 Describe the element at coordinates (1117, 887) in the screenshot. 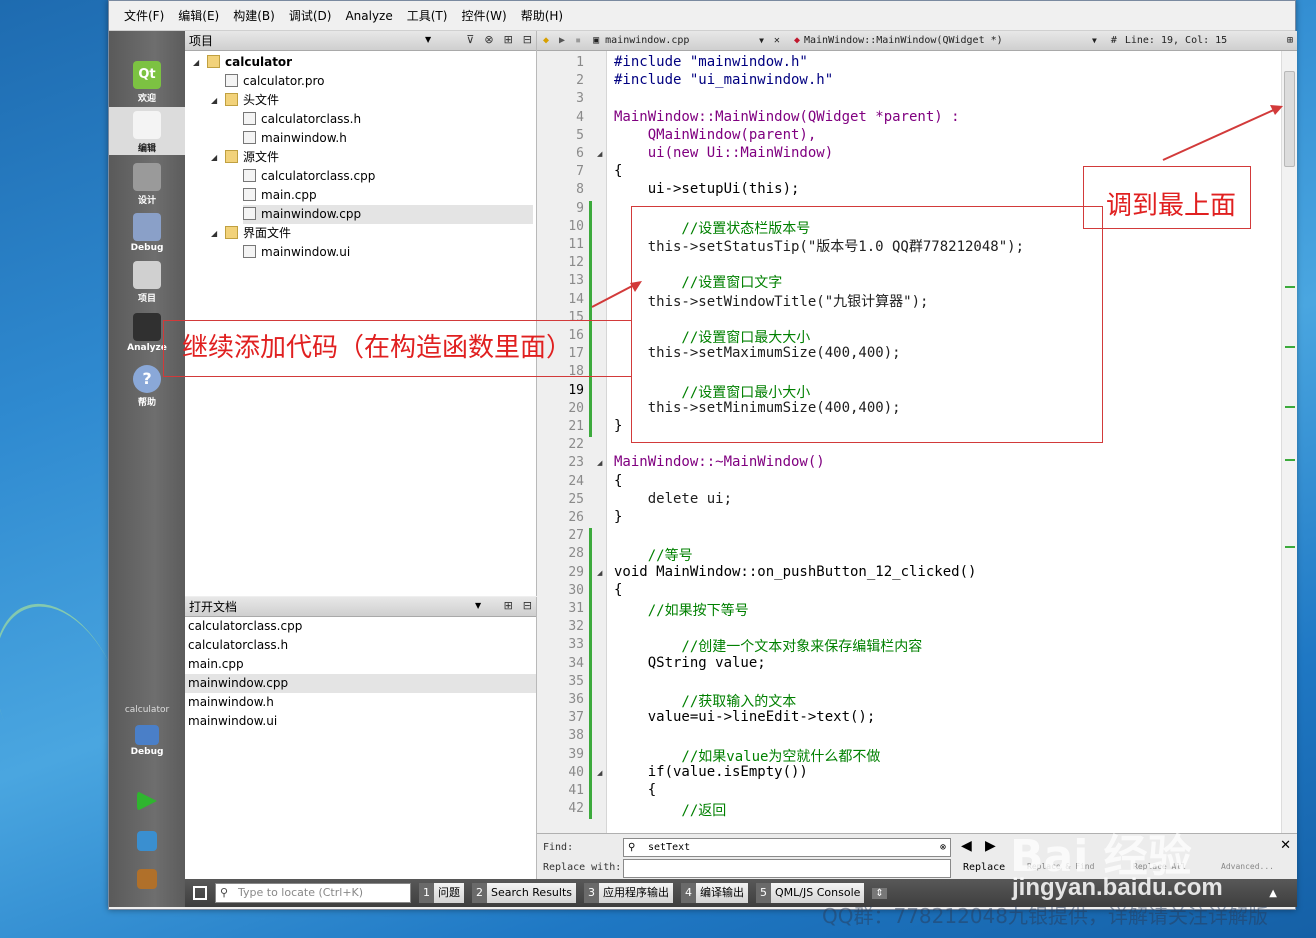

I see `watermark-url: jingyan.baidu.com` at that location.